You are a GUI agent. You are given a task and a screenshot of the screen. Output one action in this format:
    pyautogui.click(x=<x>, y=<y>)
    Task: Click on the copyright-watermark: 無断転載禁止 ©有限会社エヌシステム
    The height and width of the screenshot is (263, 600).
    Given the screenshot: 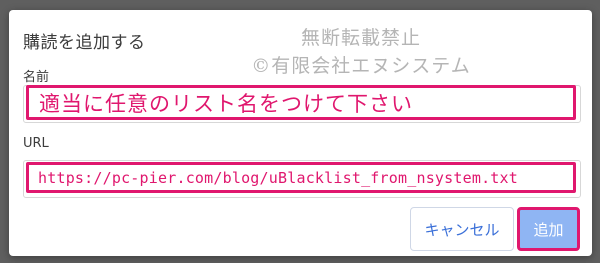 What is the action you would take?
    pyautogui.click(x=361, y=52)
    